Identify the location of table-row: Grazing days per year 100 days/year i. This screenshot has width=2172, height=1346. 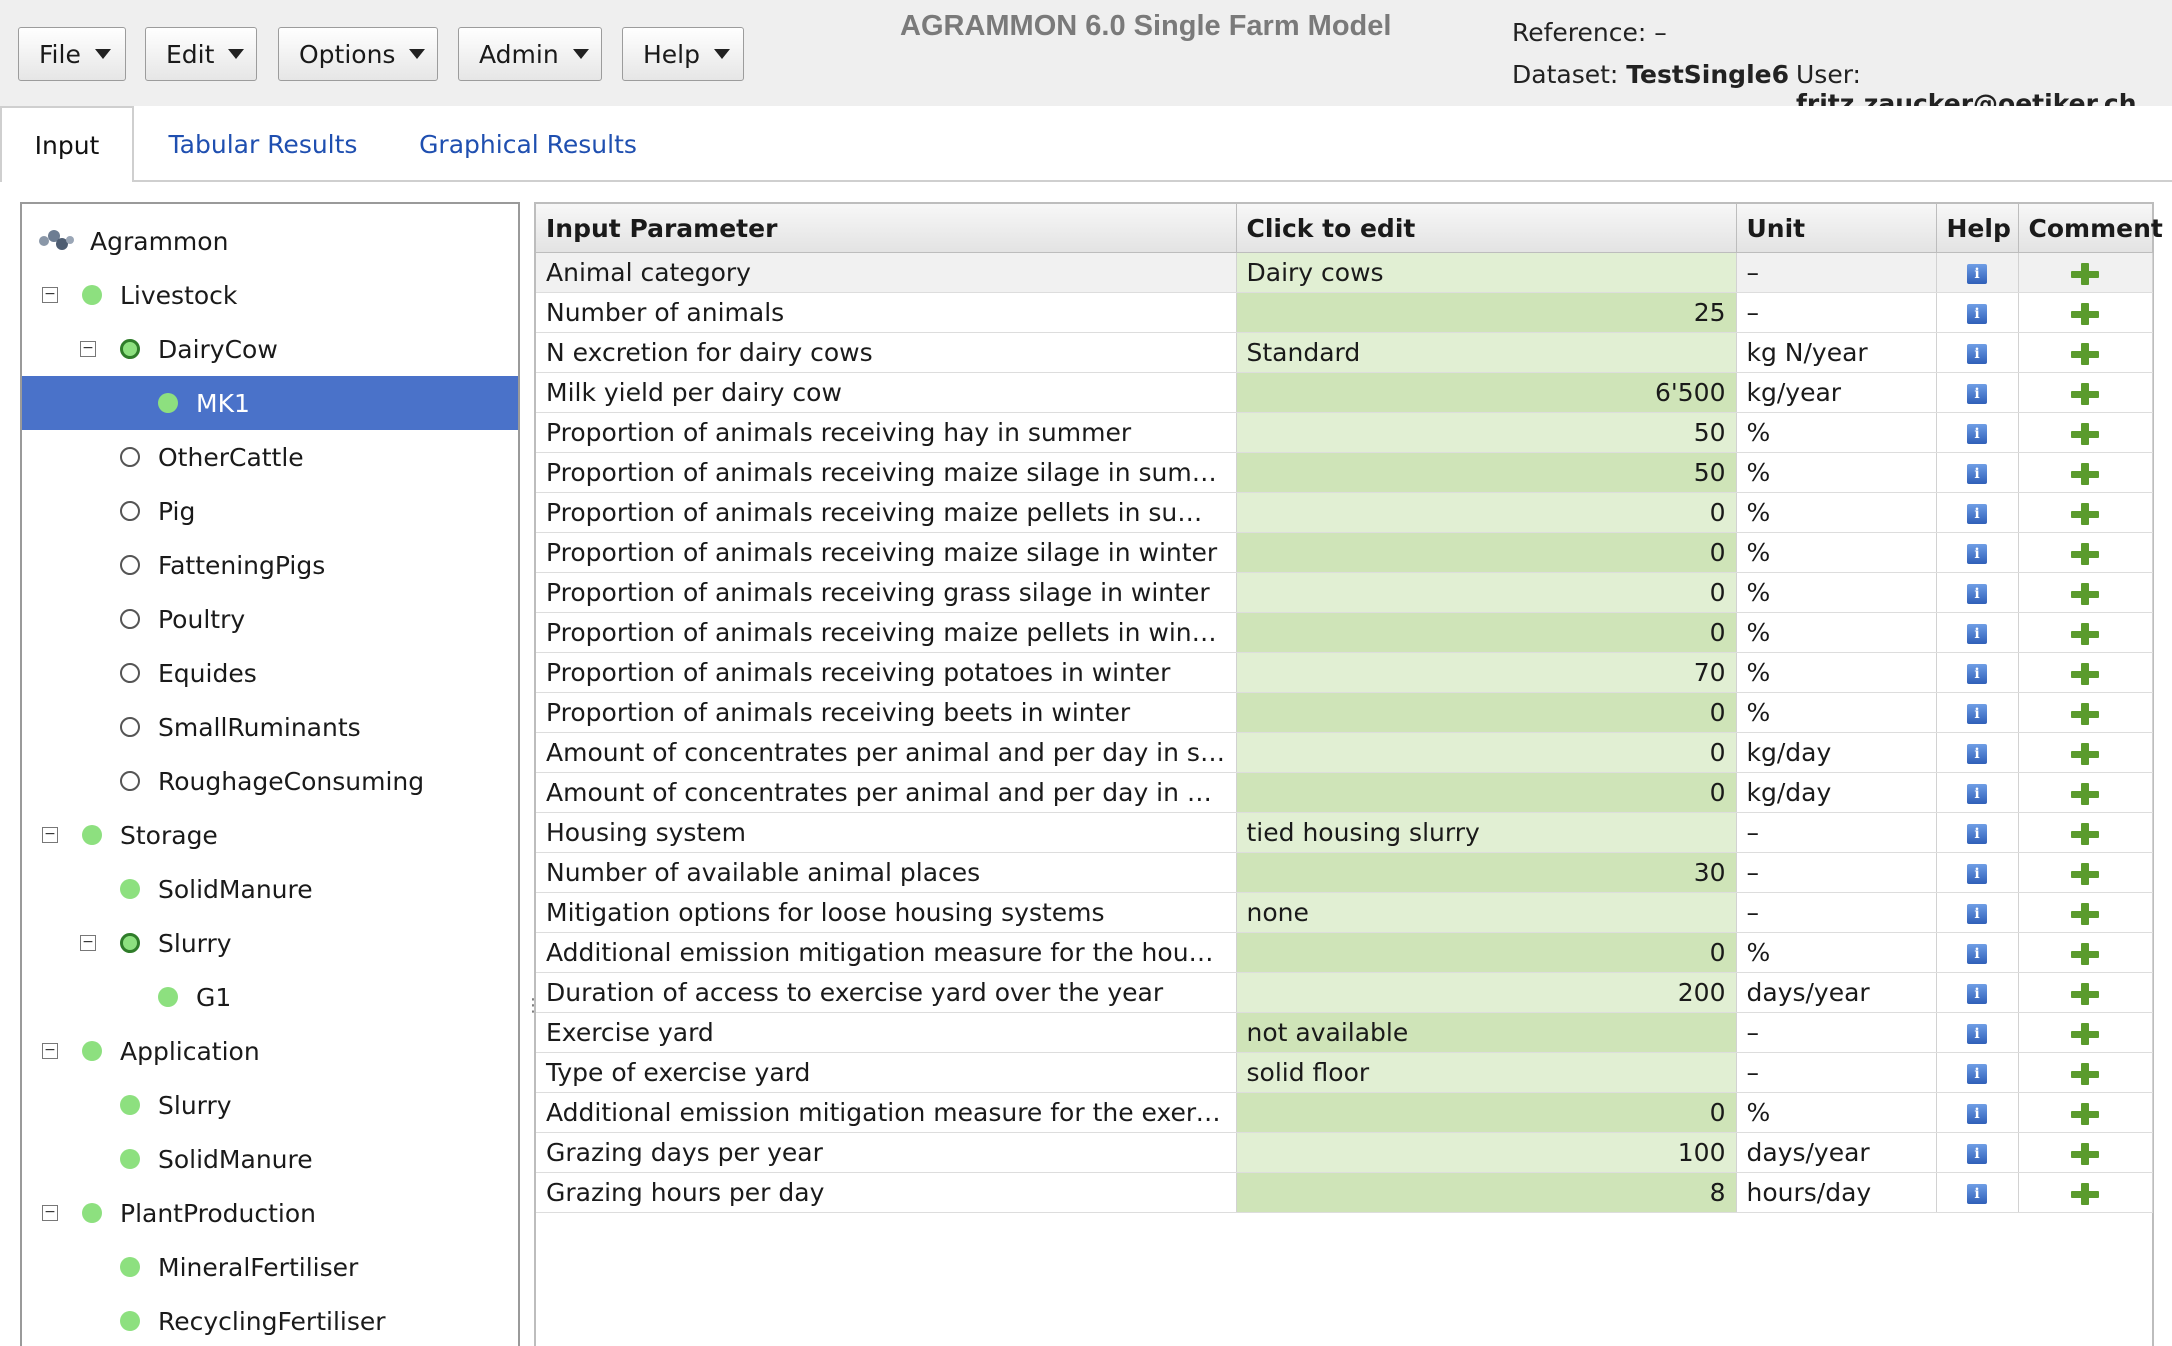
(1344, 1152).